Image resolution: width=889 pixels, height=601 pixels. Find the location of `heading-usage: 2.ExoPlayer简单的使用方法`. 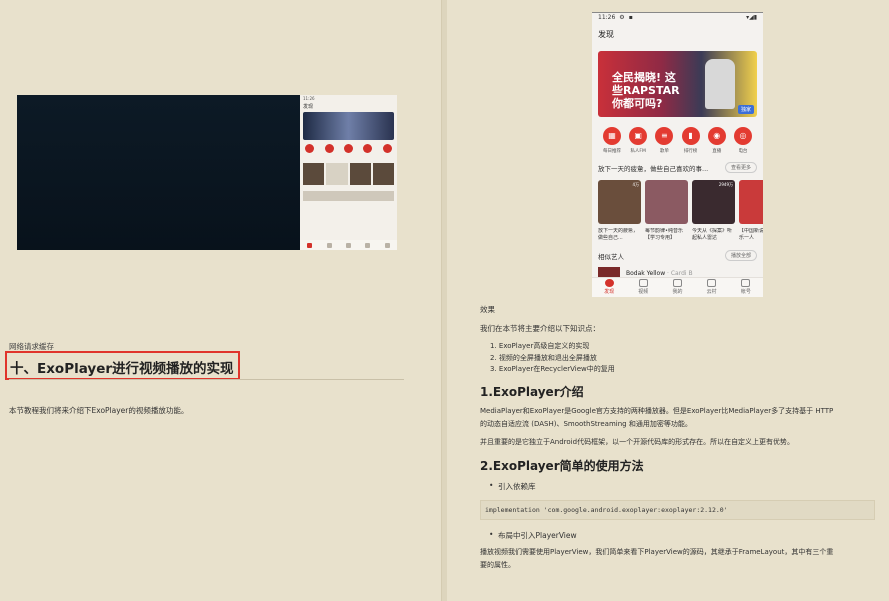

heading-usage: 2.ExoPlayer简单的使用方法 is located at coordinates (562, 466).